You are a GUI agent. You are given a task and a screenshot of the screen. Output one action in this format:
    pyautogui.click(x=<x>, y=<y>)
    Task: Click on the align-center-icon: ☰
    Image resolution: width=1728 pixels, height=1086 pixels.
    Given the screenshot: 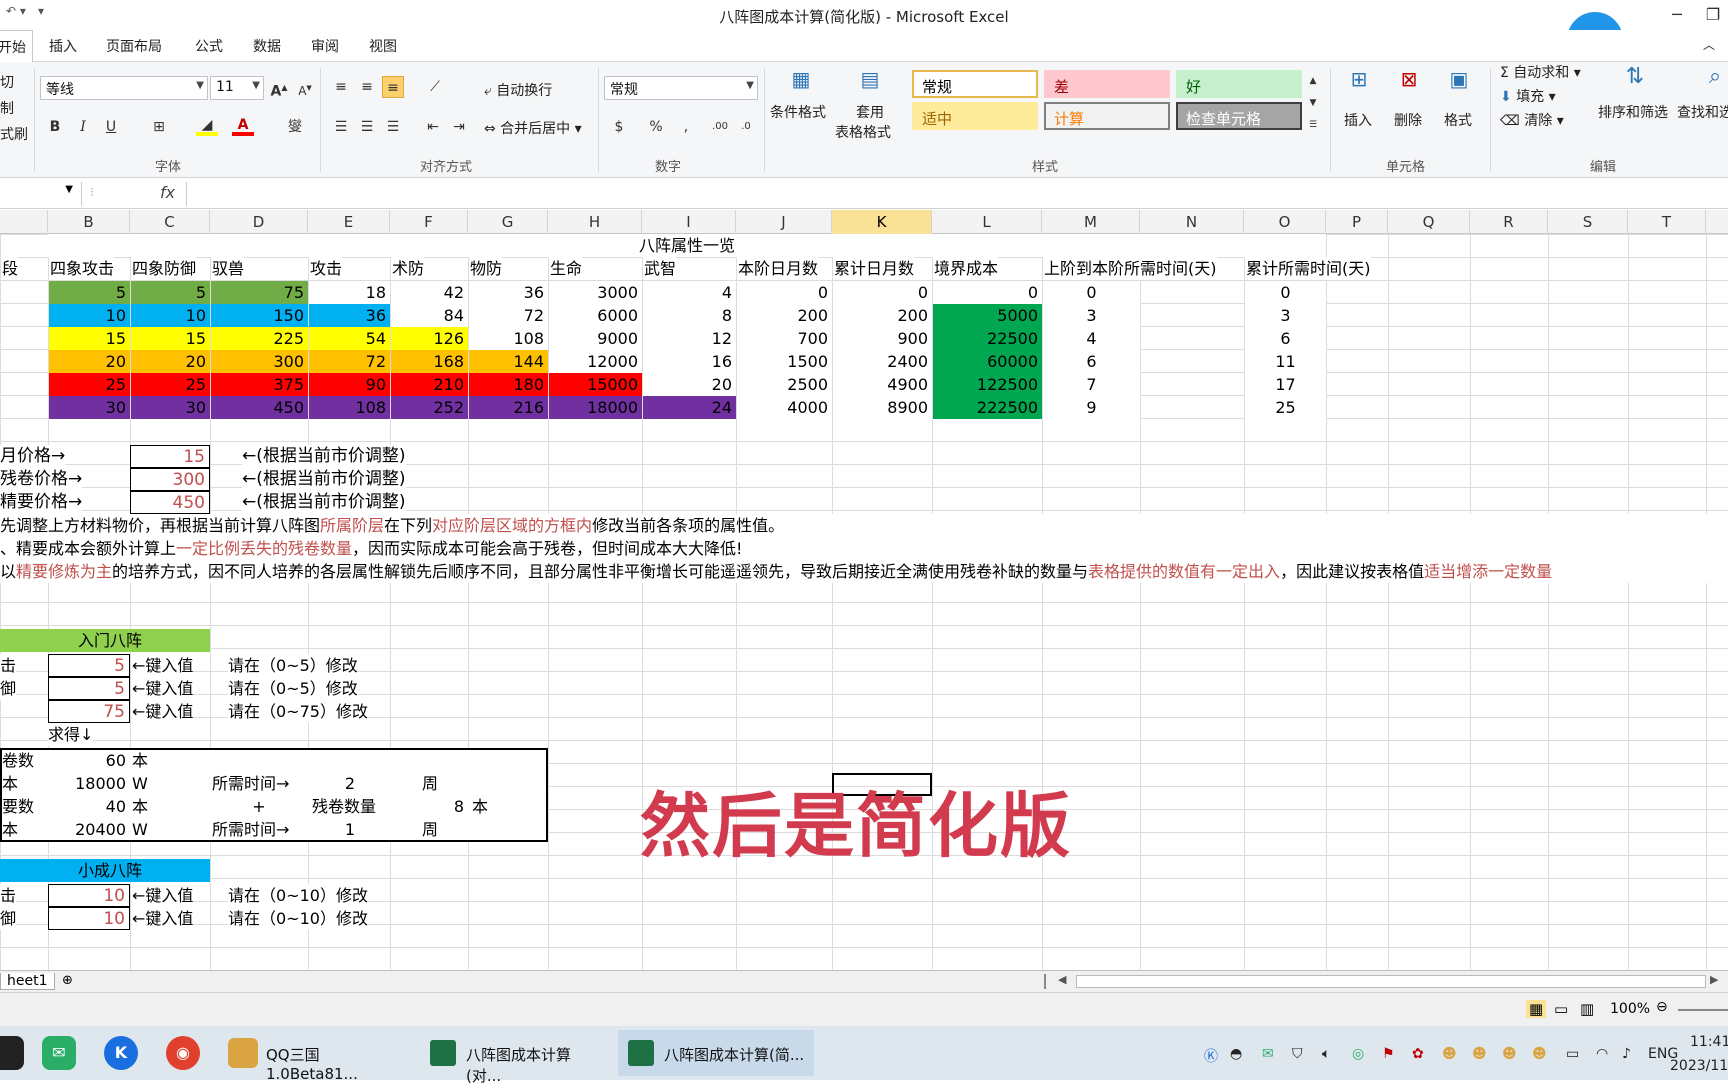 What is the action you would take?
    pyautogui.click(x=367, y=127)
    